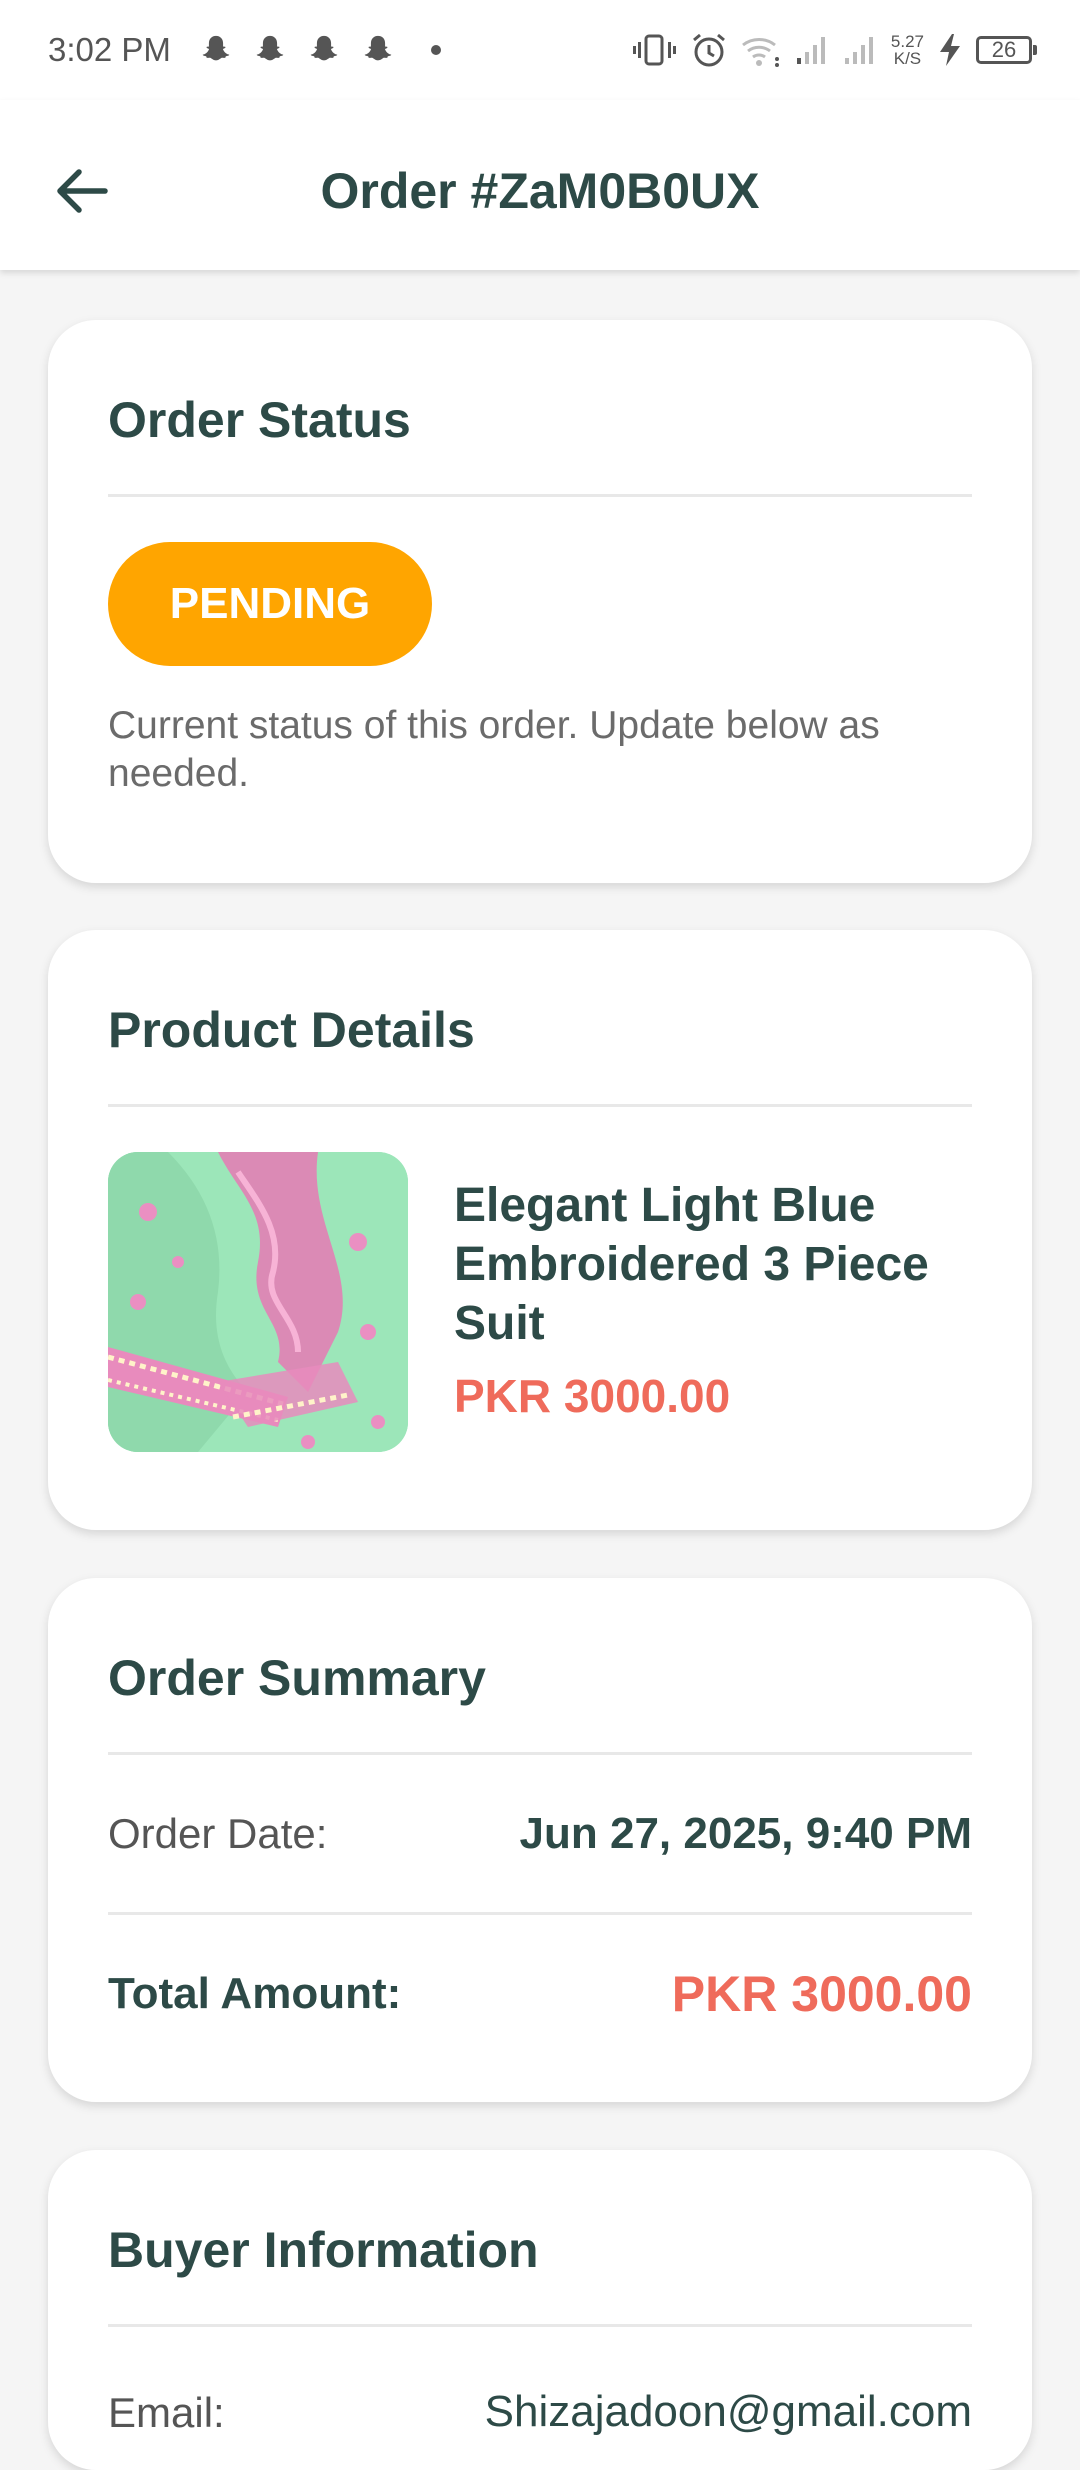  I want to click on buyer-email-value: Shizajadoon@gmail.com, so click(728, 2411).